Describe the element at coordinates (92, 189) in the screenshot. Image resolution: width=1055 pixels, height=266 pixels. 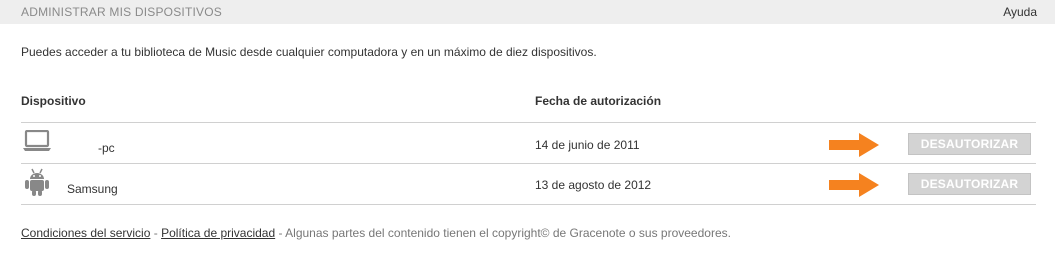
I see `device-name: Samsung` at that location.